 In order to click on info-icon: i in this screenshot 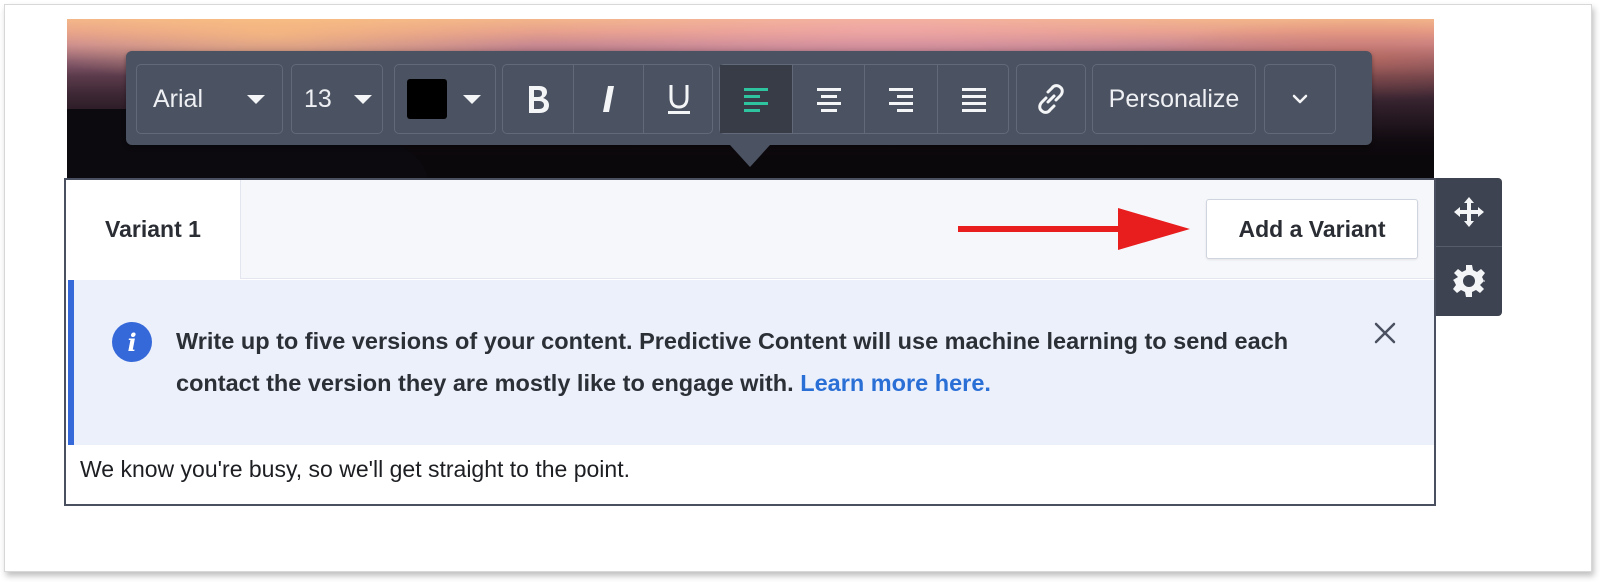, I will do `click(132, 342)`.